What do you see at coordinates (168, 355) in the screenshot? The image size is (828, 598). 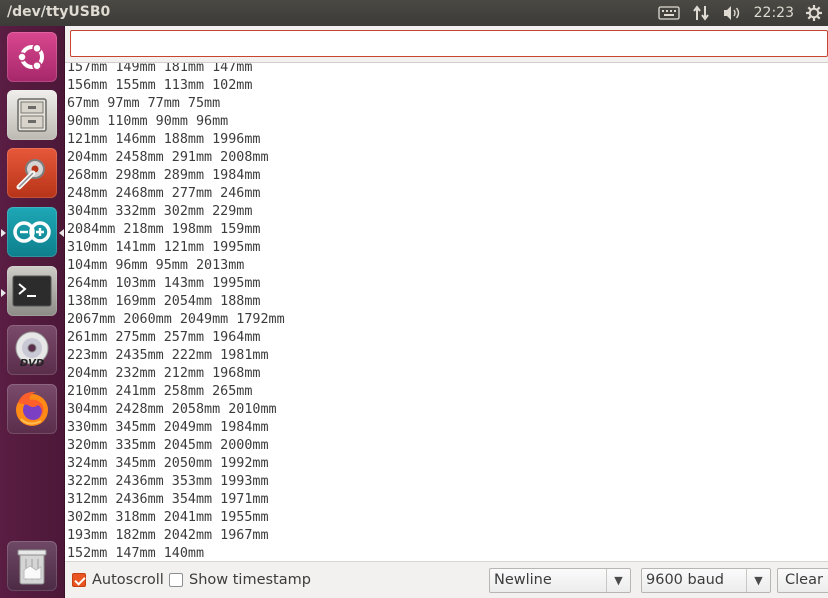 I see `serial-line: 223mm 2435mm 222mm 1981mm` at bounding box center [168, 355].